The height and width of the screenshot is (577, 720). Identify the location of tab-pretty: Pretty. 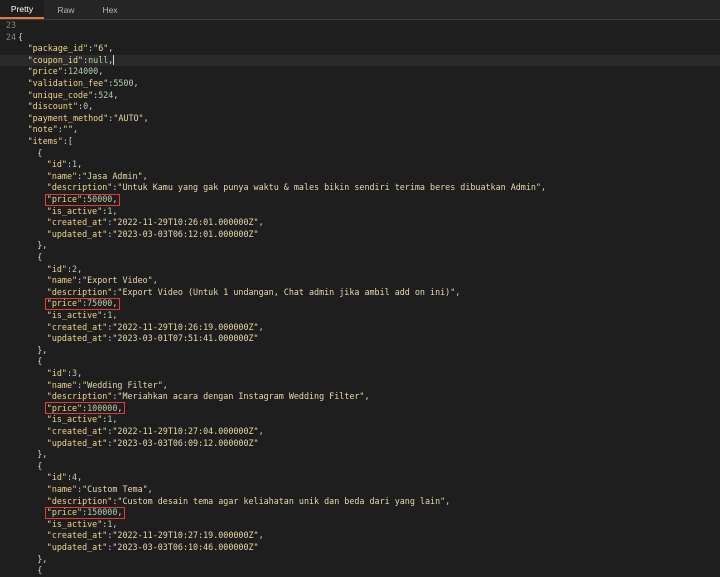
(22, 9).